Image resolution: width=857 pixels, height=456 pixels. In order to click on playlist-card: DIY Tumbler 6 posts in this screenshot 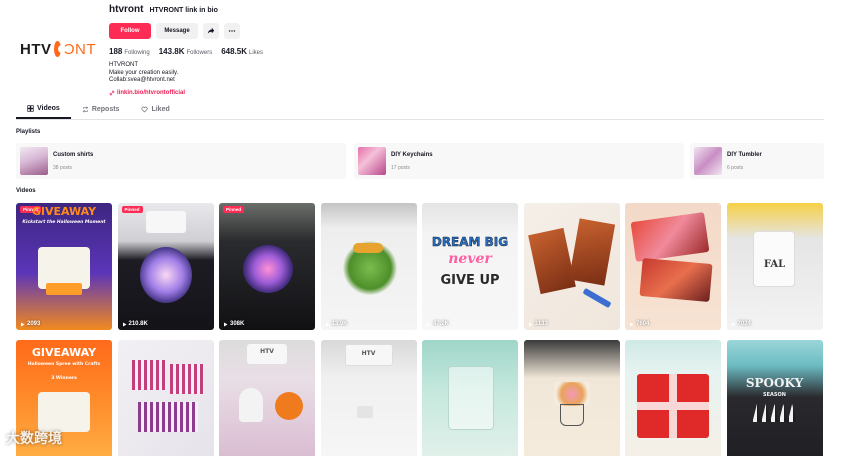, I will do `click(757, 161)`.